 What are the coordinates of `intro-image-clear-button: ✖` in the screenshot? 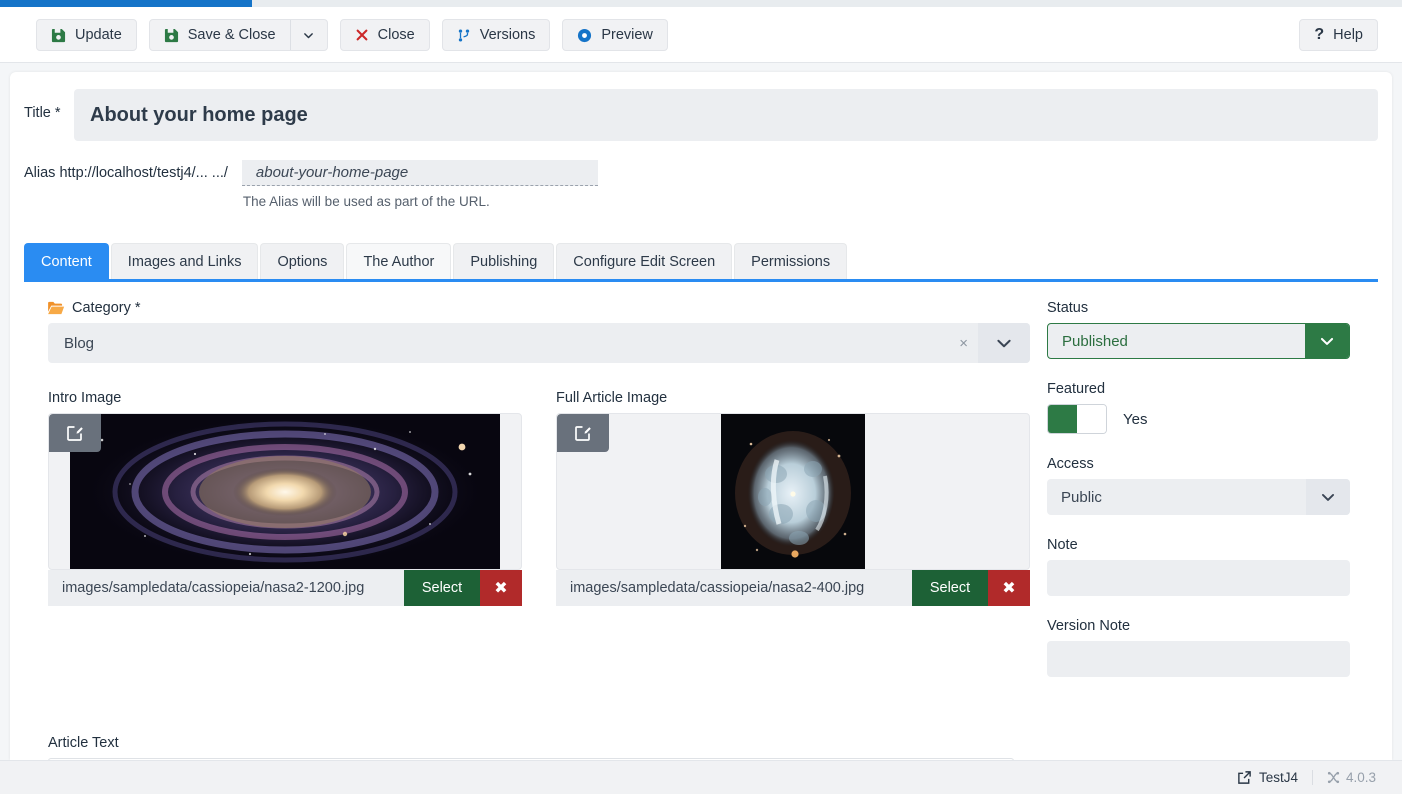 It's located at (501, 588).